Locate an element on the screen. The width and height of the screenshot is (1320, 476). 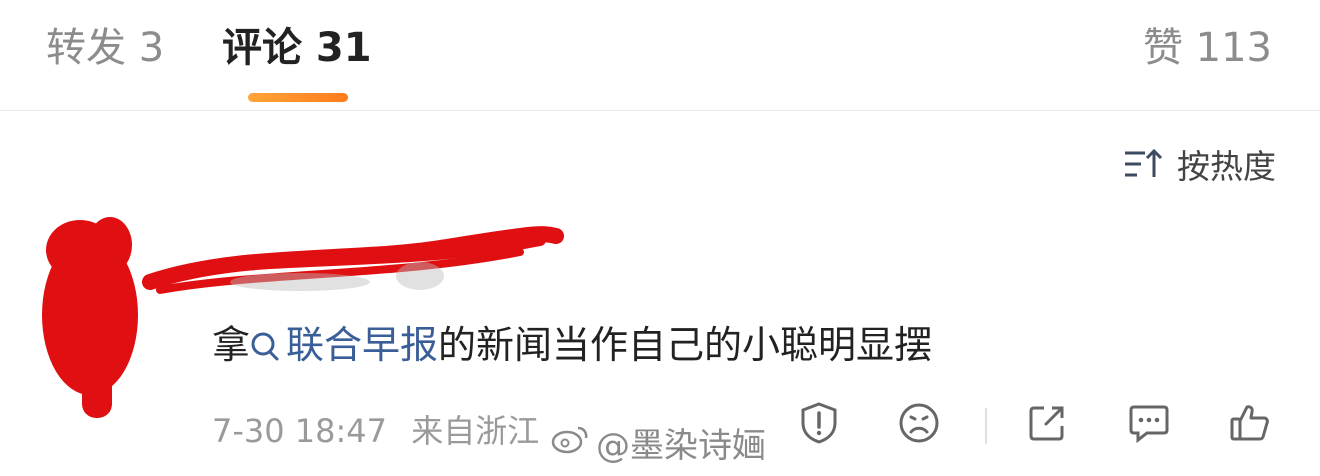
comment-location: 来自浙江 is located at coordinates (475, 431).